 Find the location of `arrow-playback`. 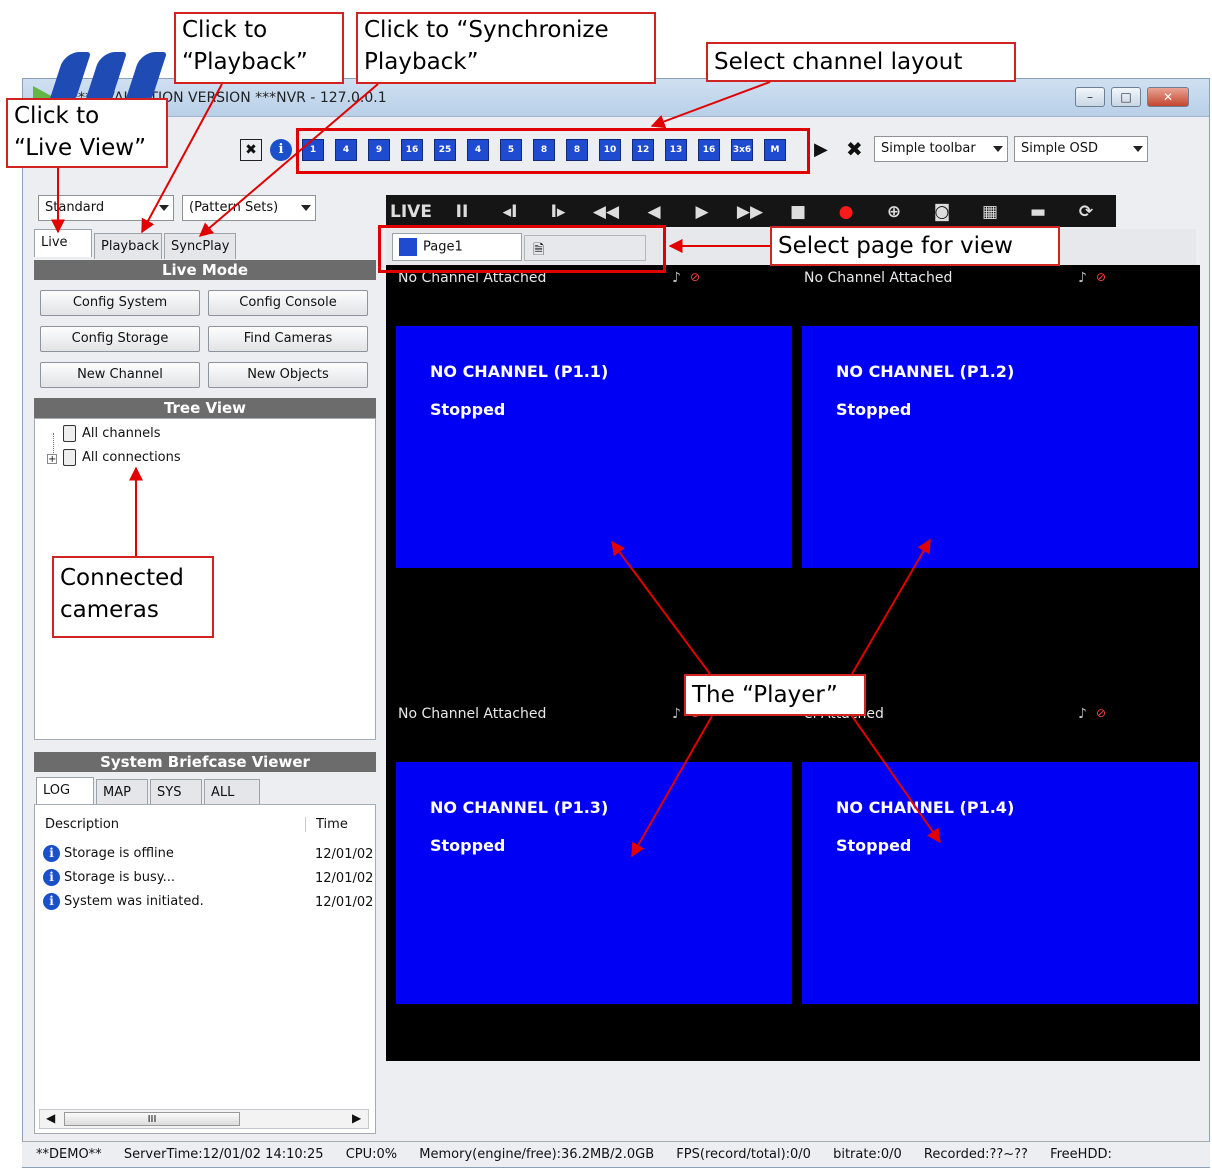

arrow-playback is located at coordinates (182, 158).